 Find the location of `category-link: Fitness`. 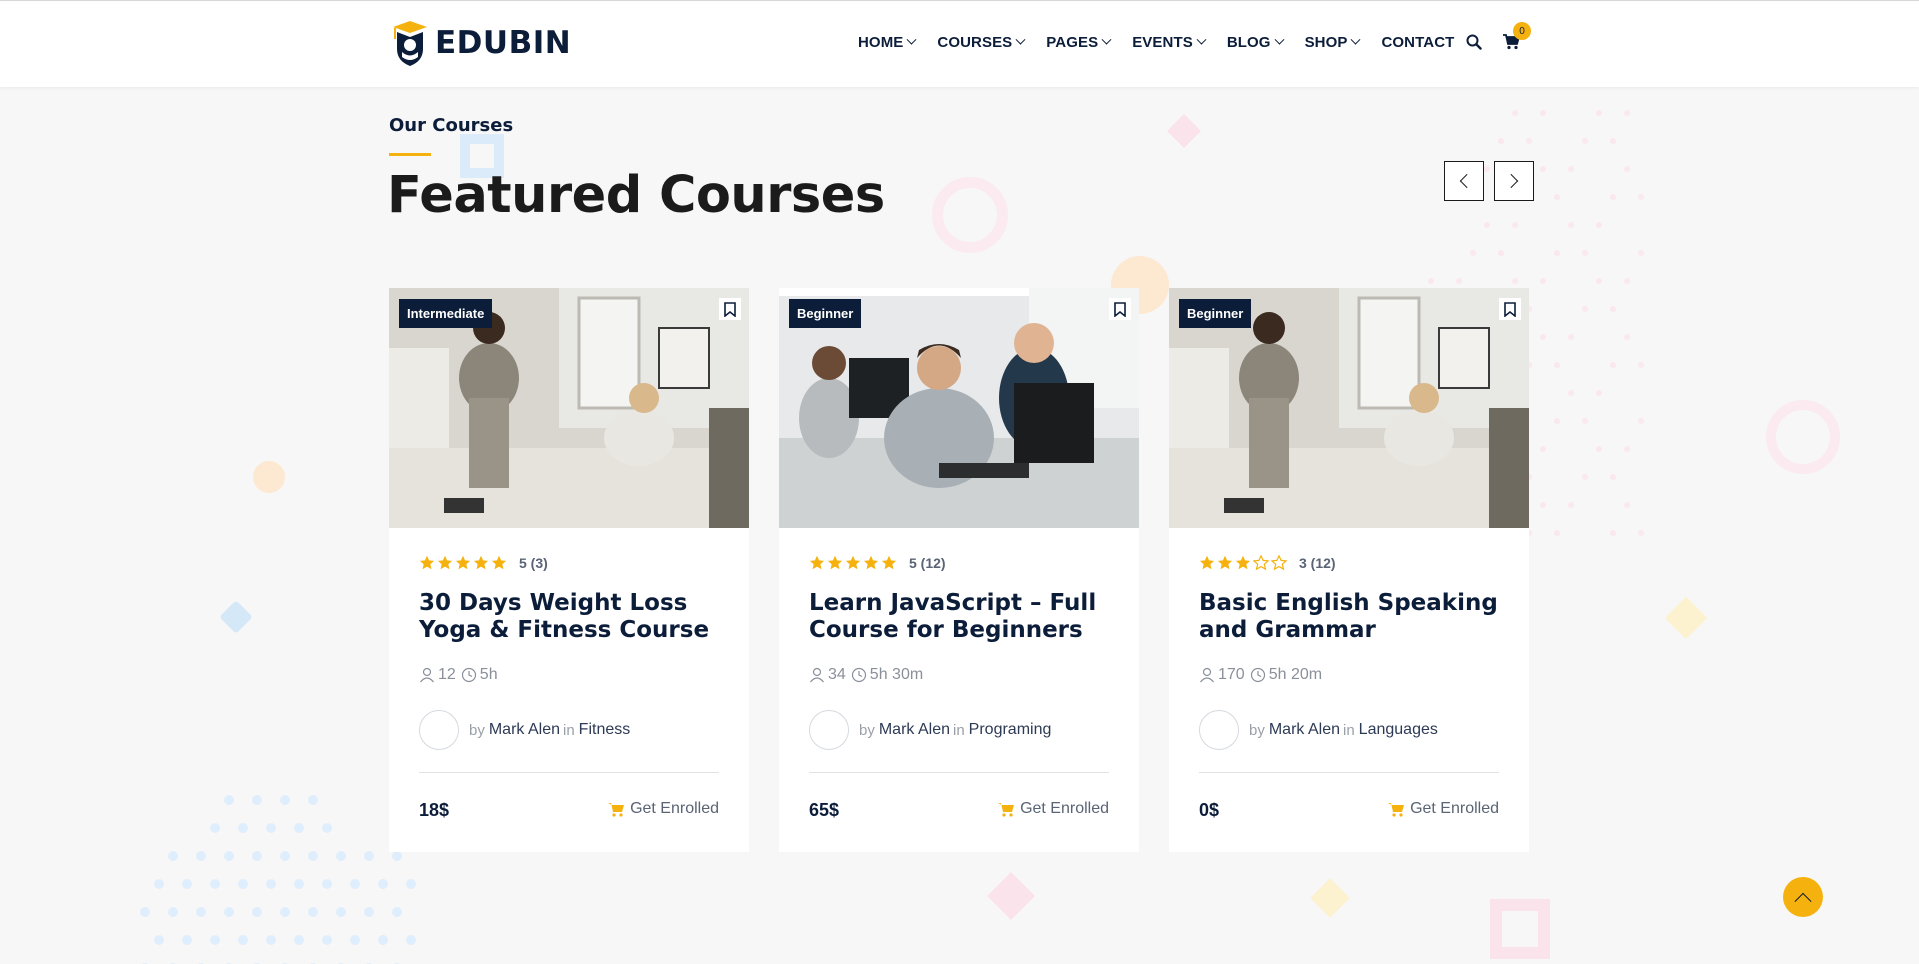

category-link: Fitness is located at coordinates (605, 730).